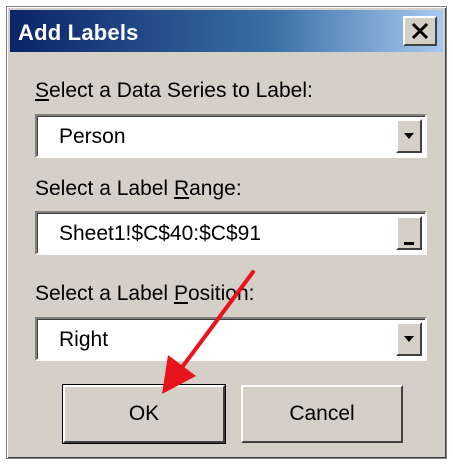 This screenshot has height=465, width=453. What do you see at coordinates (138, 188) in the screenshot?
I see `range-label: Select a Label Range:` at bounding box center [138, 188].